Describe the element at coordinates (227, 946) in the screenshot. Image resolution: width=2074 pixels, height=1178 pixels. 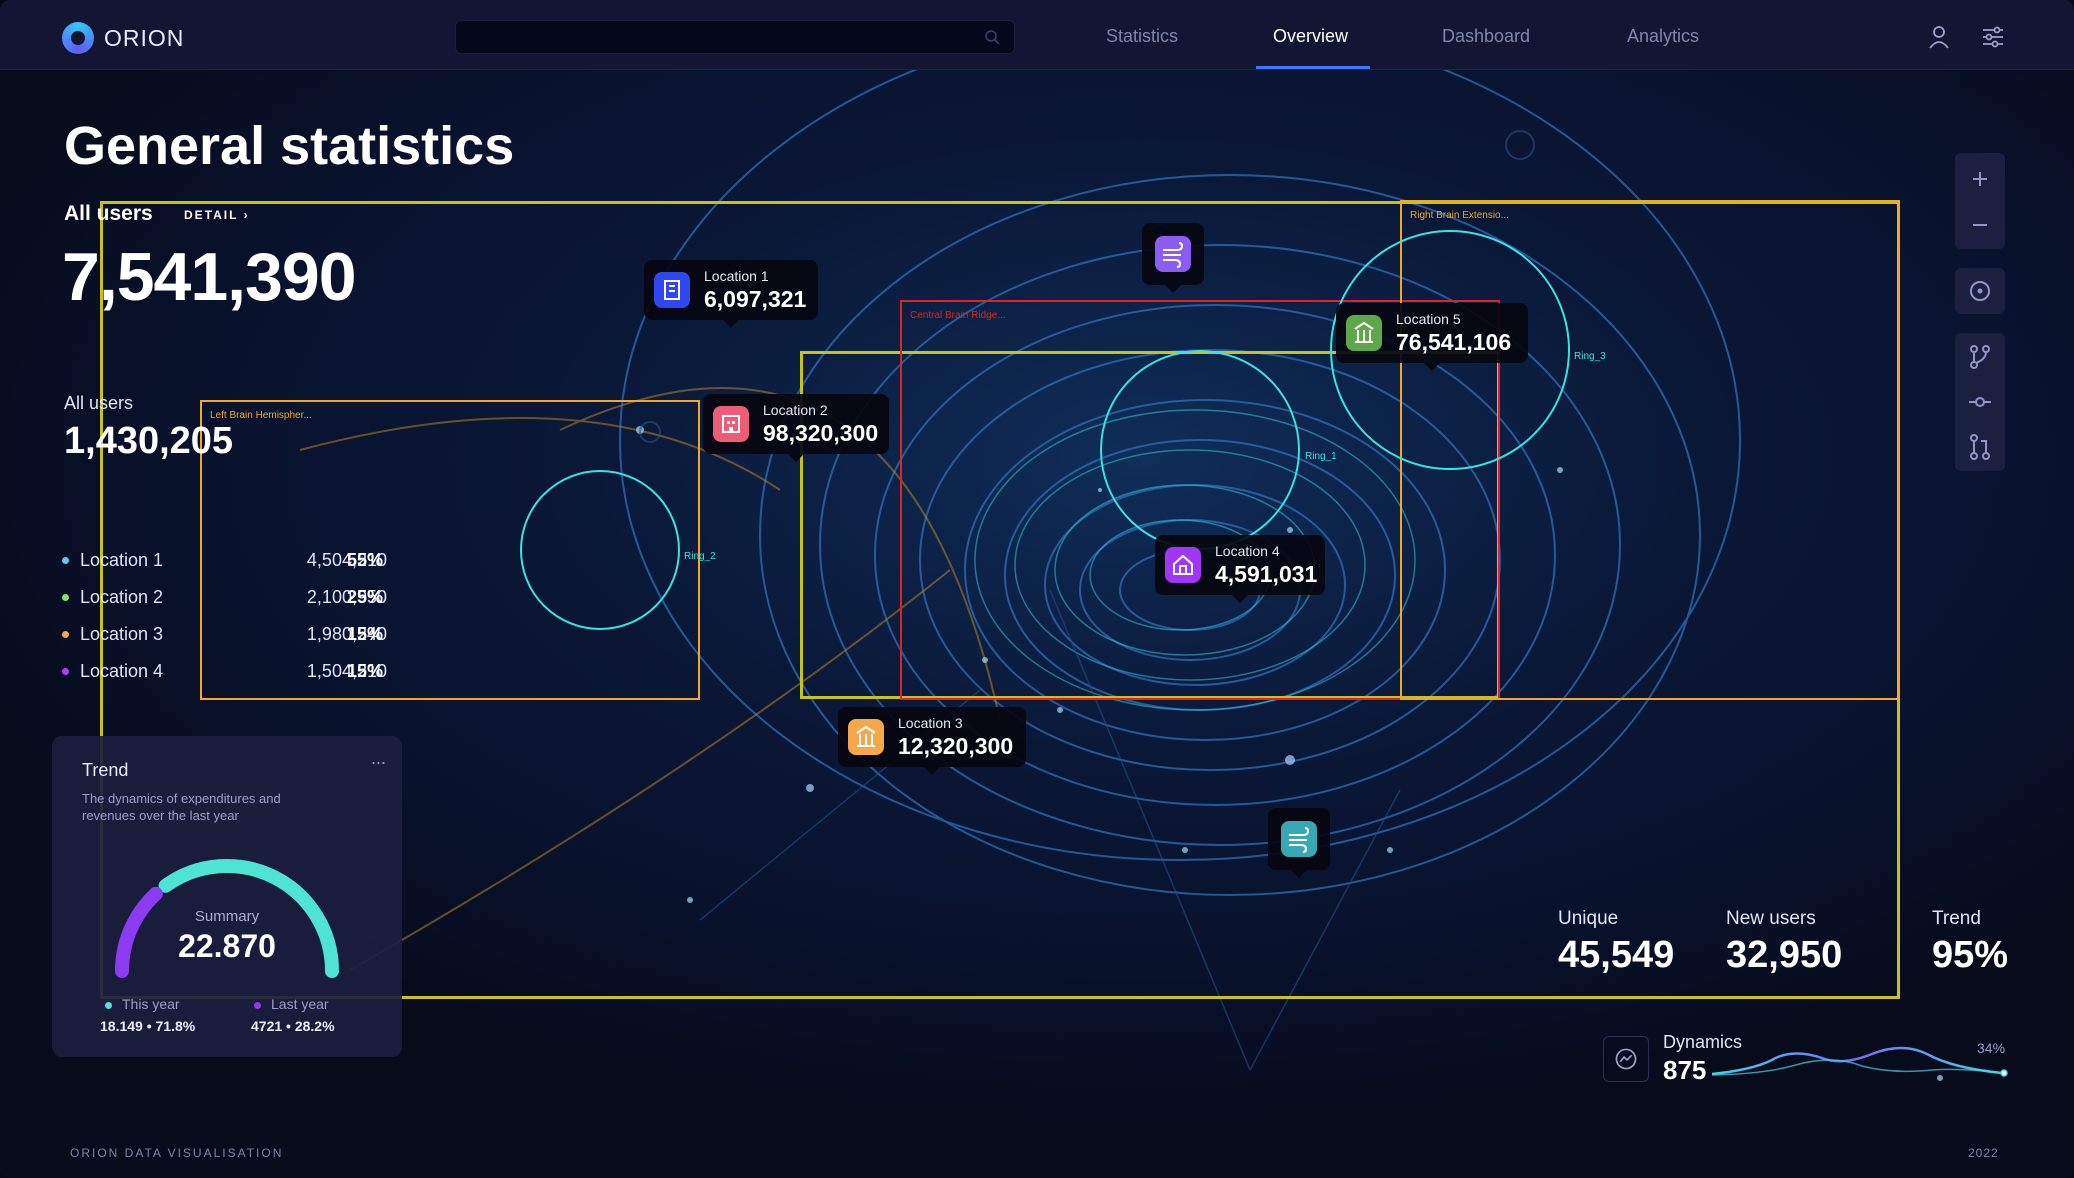
I see `gauge-summary-value: 22.870` at that location.